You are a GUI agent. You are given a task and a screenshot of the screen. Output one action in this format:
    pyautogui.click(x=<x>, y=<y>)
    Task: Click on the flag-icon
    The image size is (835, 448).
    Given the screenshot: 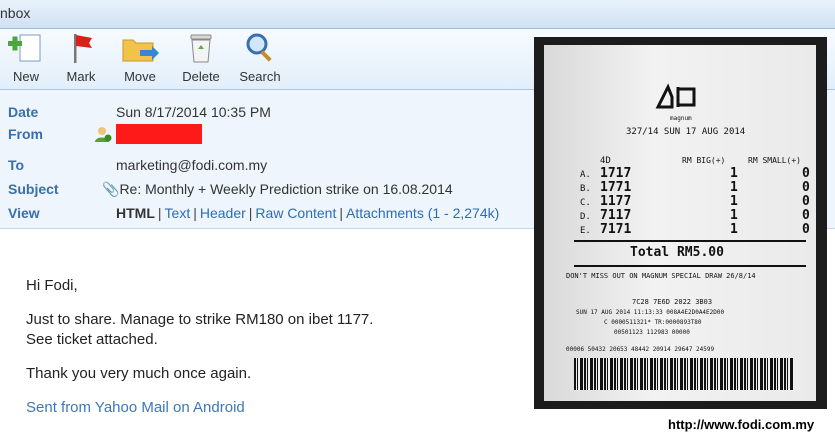 What is the action you would take?
    pyautogui.click(x=83, y=48)
    